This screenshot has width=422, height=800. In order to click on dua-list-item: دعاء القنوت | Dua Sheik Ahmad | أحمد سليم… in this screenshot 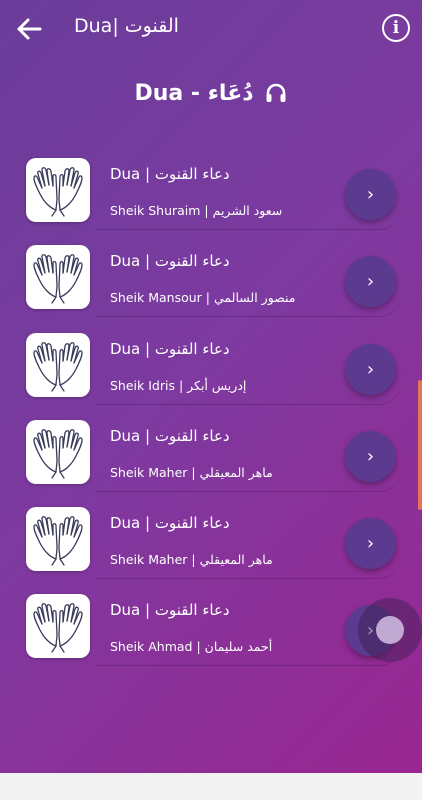, I will do `click(214, 628)`.